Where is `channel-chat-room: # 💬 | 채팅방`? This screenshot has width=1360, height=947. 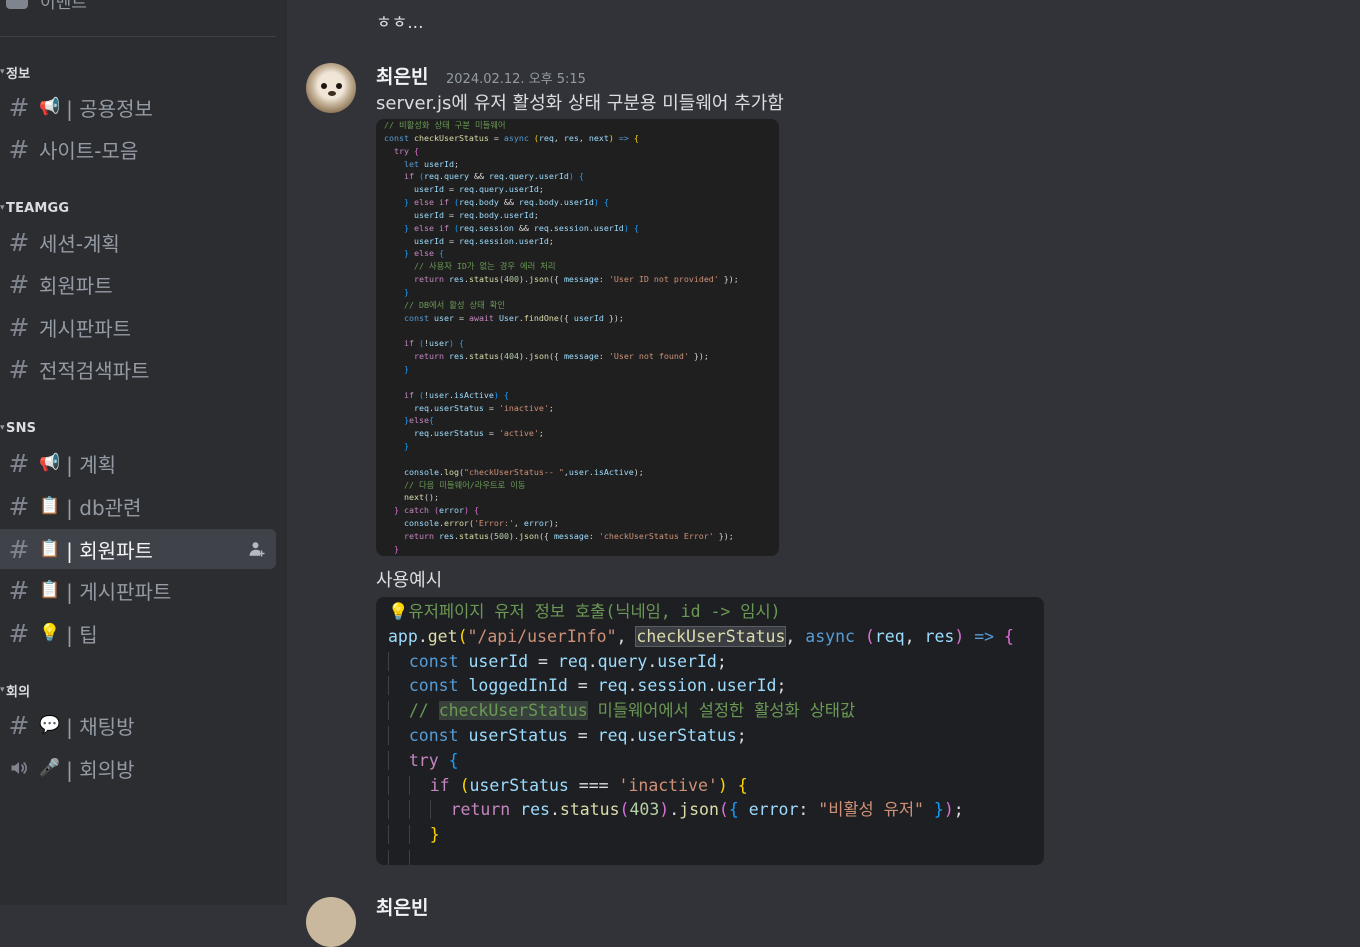
channel-chat-room: # 💬 | 채팅방 is located at coordinates (138, 725).